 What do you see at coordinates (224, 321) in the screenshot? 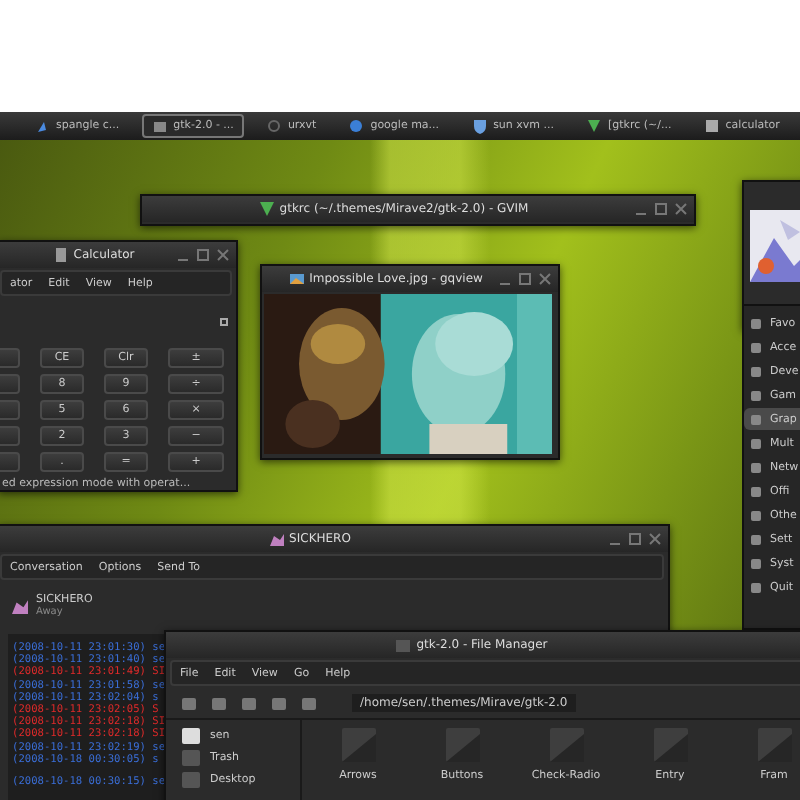
I see `mode-icon` at bounding box center [224, 321].